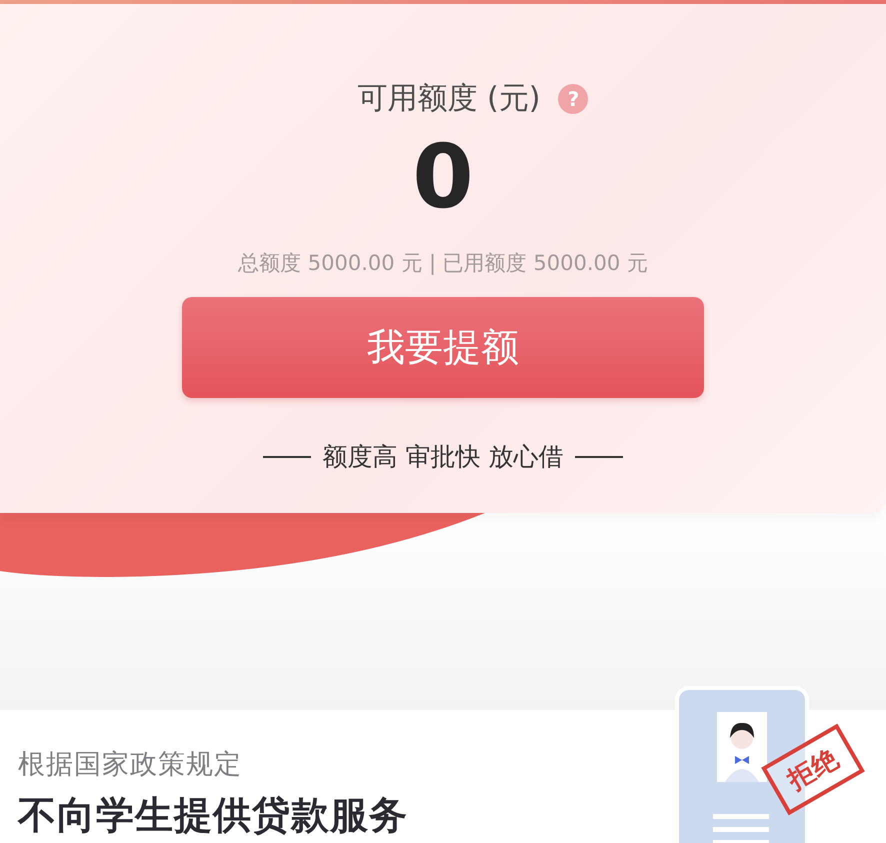  What do you see at coordinates (130, 765) in the screenshot?
I see `notice-subtitle: 根据国家政策规定` at bounding box center [130, 765].